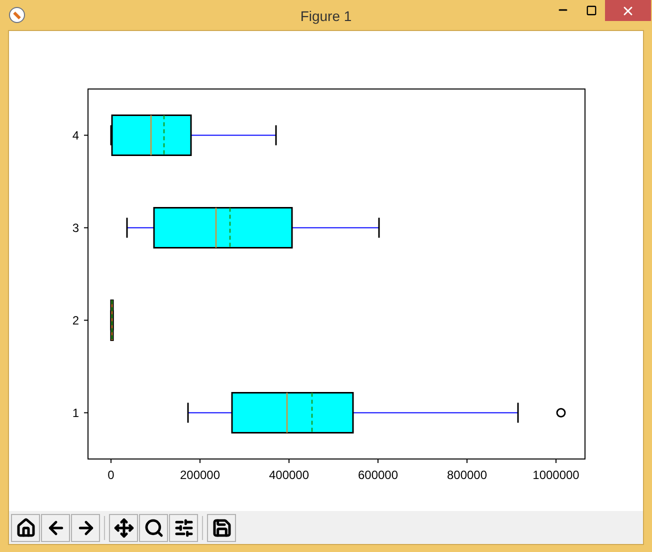  I want to click on tick-label: 200000, so click(200, 475).